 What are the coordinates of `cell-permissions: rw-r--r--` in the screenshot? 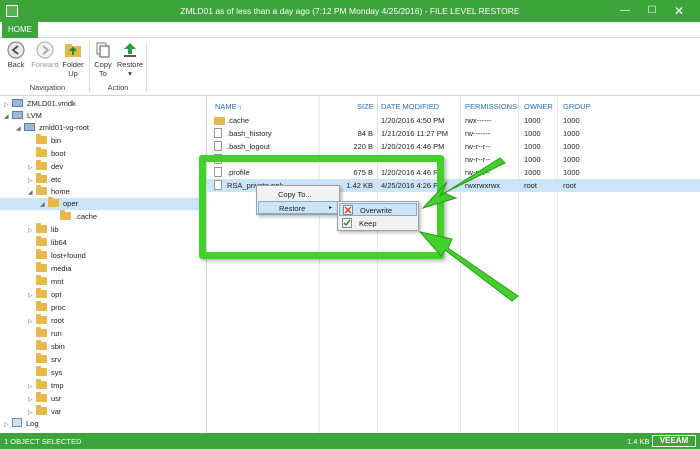 It's located at (478, 159).